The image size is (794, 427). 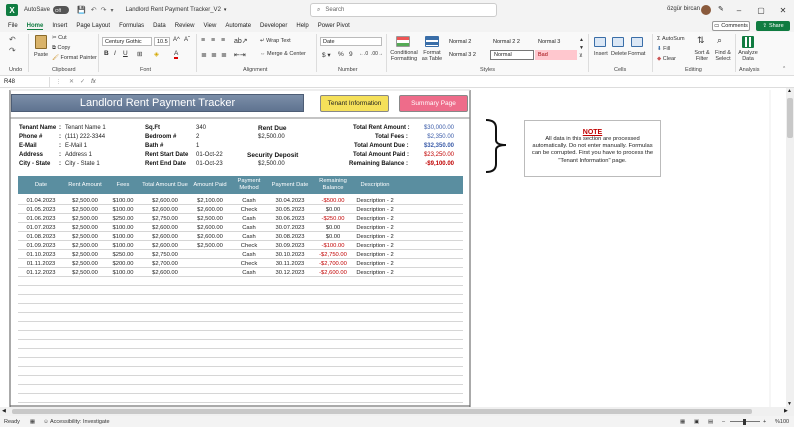 What do you see at coordinates (663, 49) in the screenshot?
I see `fill-button: ⬇ Fill` at bounding box center [663, 49].